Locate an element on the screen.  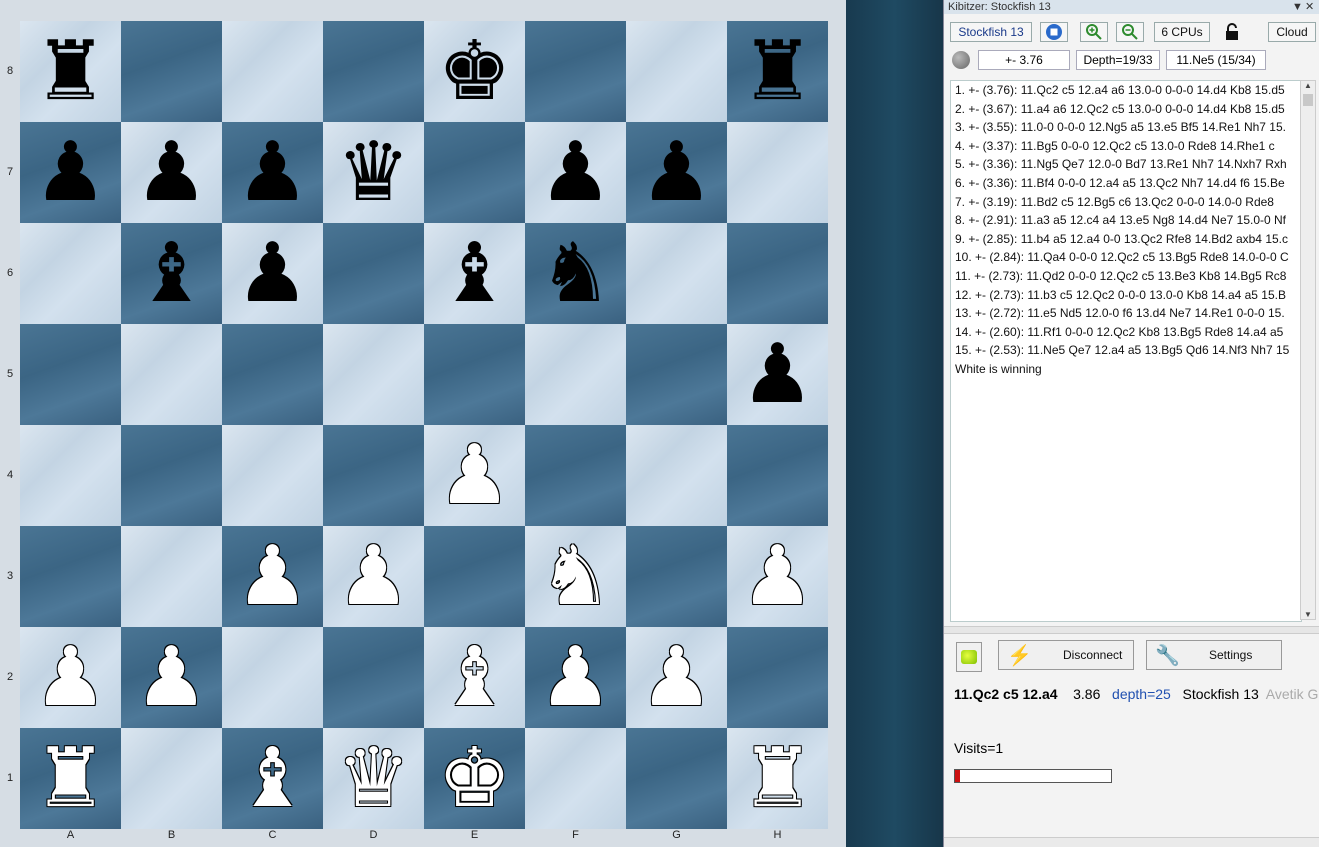
square-f3: ♞ is located at coordinates (575, 576).